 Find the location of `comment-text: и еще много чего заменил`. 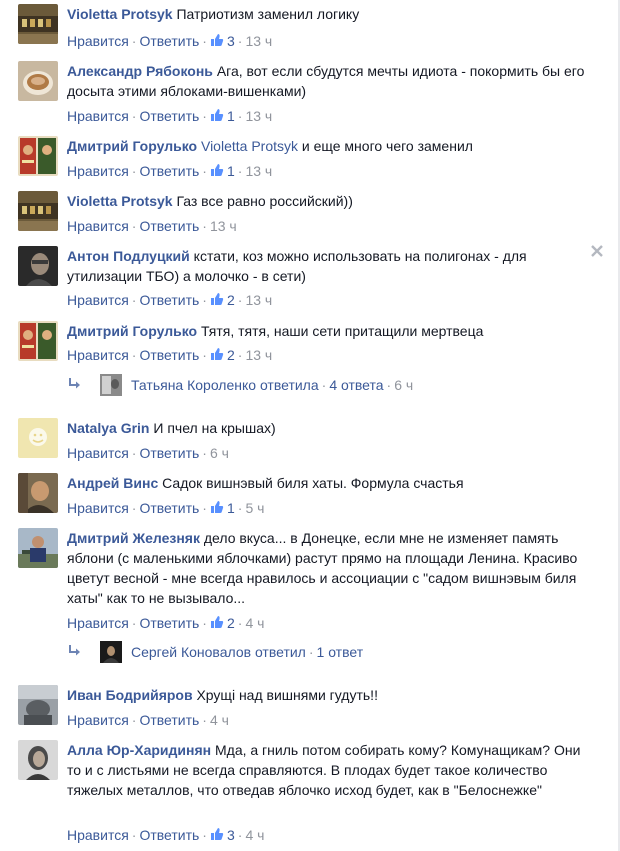

comment-text: и еще много чего заменил is located at coordinates (387, 146).